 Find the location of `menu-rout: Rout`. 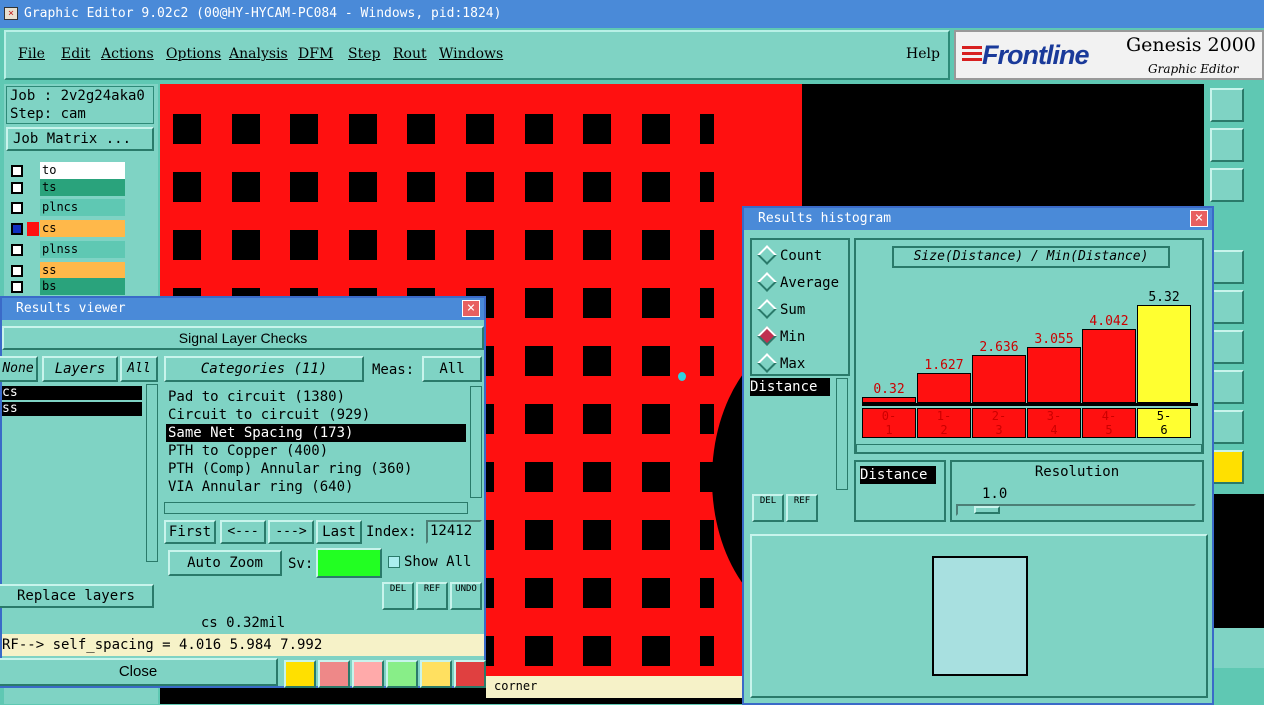

menu-rout: Rout is located at coordinates (410, 54).